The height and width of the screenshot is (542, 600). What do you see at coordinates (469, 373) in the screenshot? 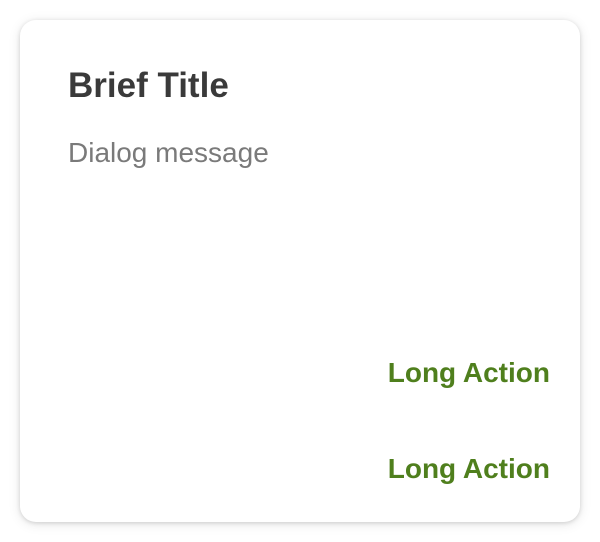
I see `long-action-button-1: Long Action` at bounding box center [469, 373].